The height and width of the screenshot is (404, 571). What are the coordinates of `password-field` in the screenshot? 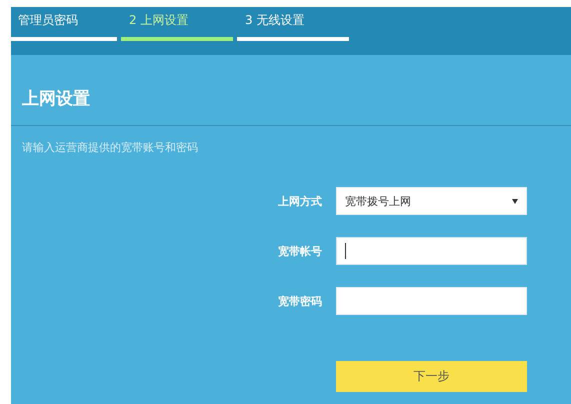 It's located at (431, 301).